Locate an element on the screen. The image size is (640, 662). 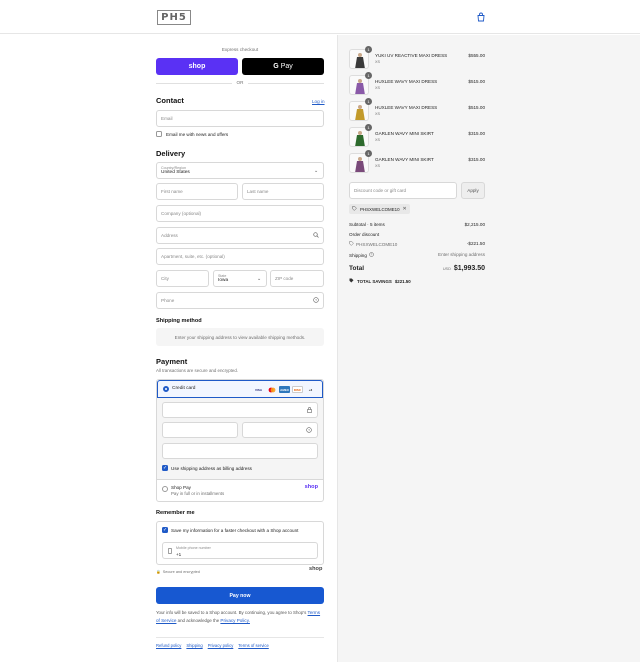
subtotal-row: Subtotal · 5 items $2,215.00 is located at coordinates (417, 224).